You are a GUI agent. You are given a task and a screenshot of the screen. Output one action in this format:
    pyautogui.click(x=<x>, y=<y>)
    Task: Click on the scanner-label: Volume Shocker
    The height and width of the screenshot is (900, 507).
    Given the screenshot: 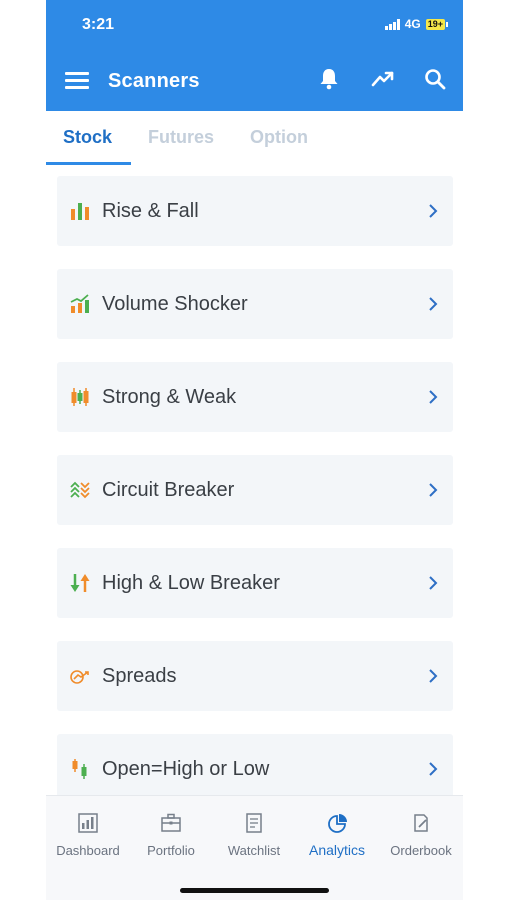 What is the action you would take?
    pyautogui.click(x=175, y=304)
    